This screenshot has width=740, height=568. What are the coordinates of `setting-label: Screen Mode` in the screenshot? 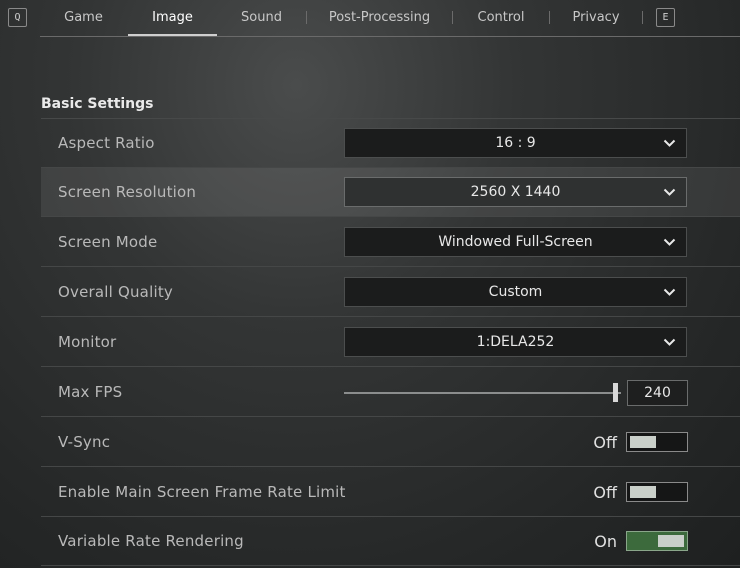 It's located at (108, 242).